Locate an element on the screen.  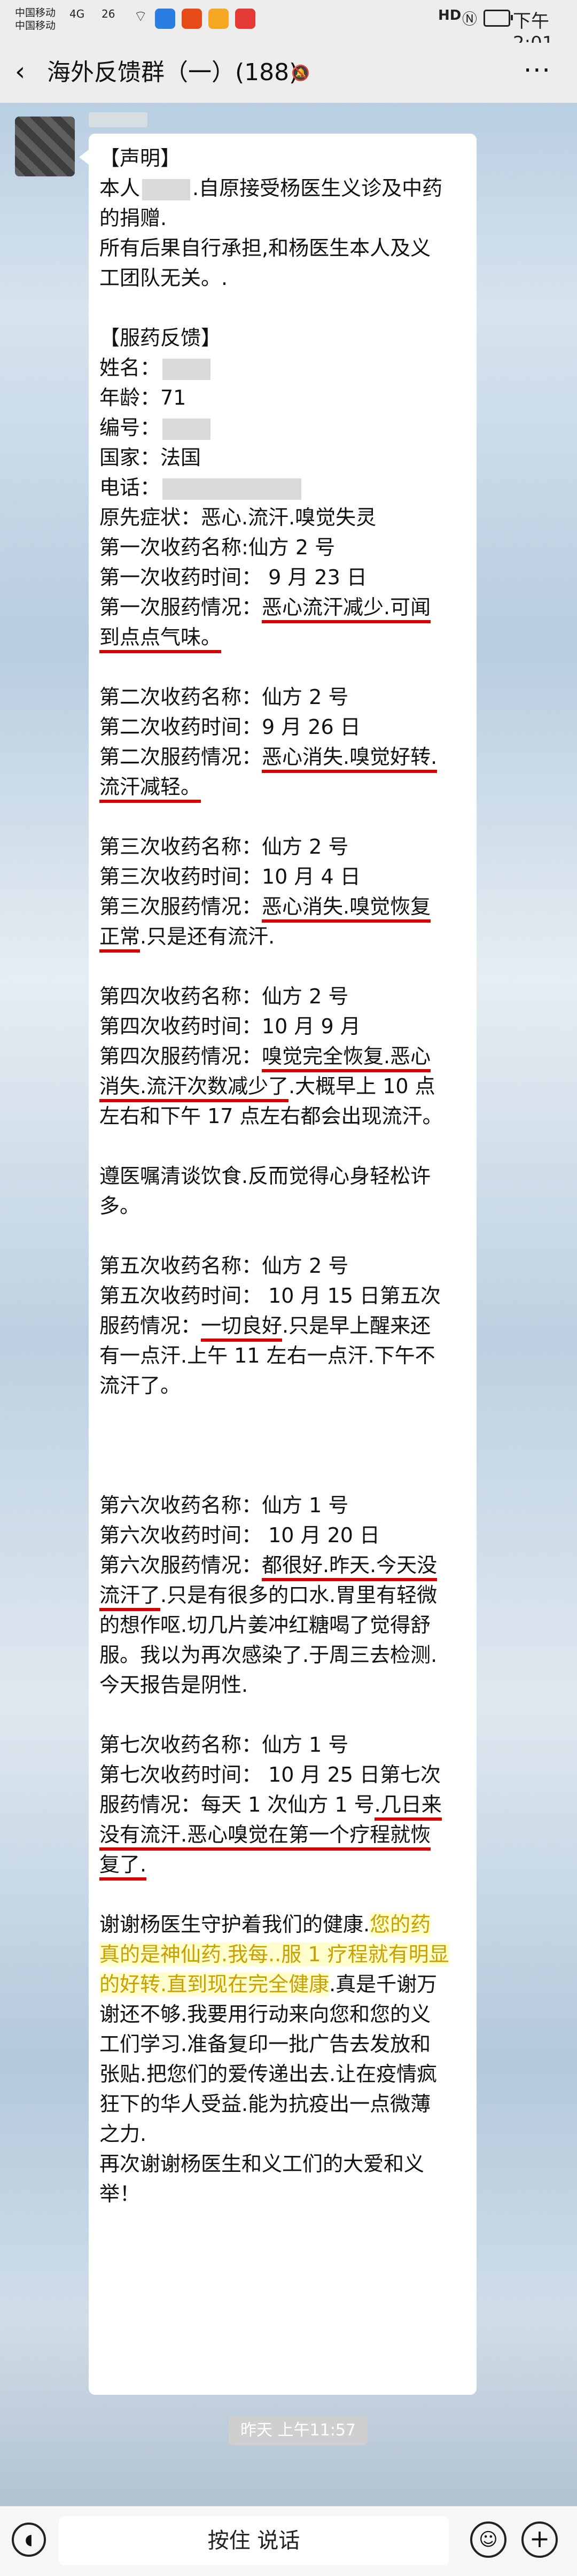
underlined-text: 恶心消失.嗅觉好转. is located at coordinates (350, 759).